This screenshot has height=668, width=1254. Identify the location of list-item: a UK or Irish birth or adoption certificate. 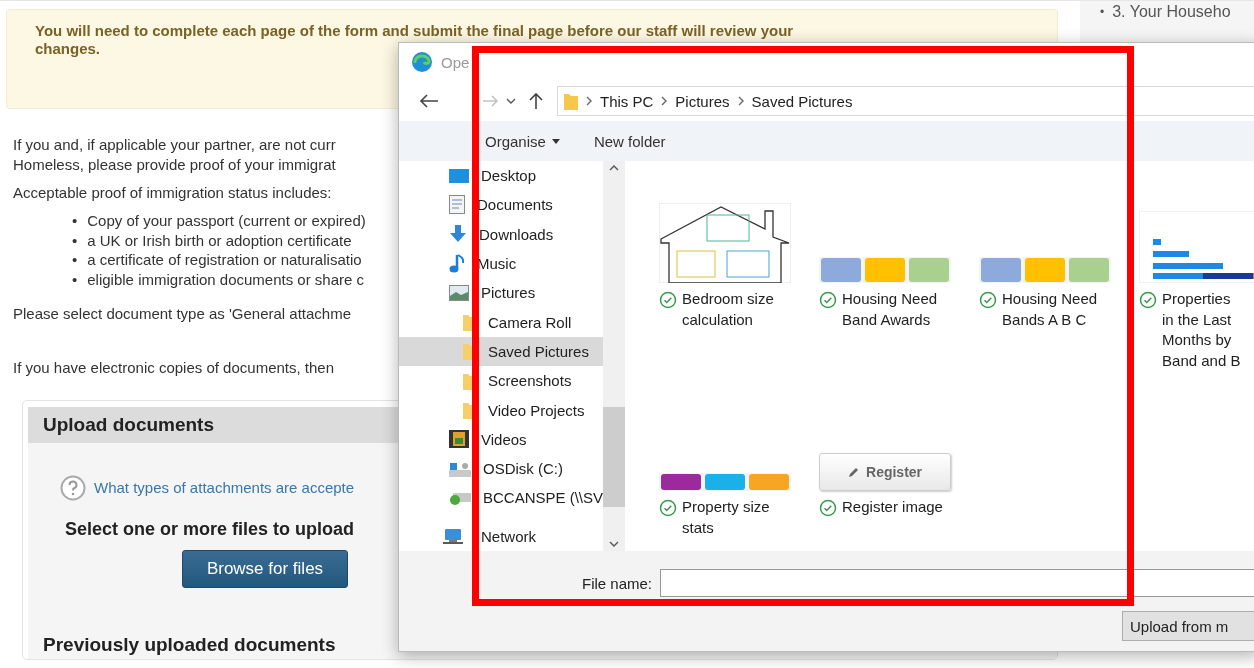
(219, 240).